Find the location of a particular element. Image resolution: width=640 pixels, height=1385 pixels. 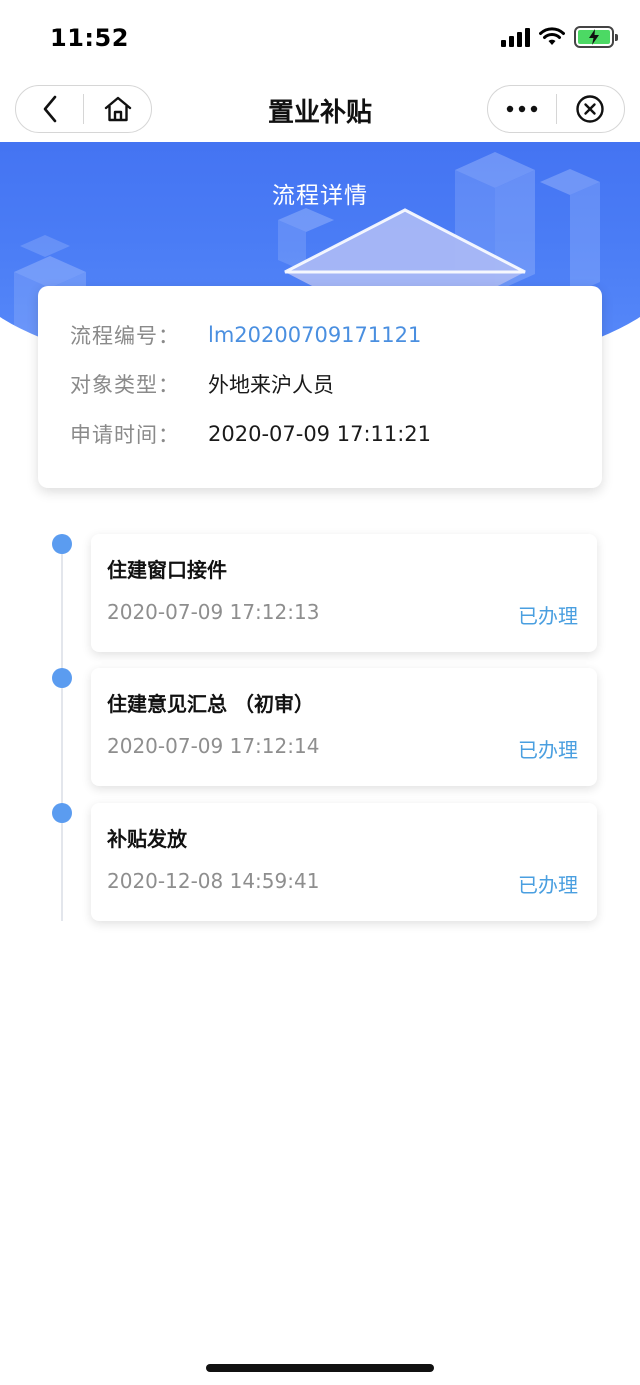

nav-bar: 置业补贴 is located at coordinates (320, 109).